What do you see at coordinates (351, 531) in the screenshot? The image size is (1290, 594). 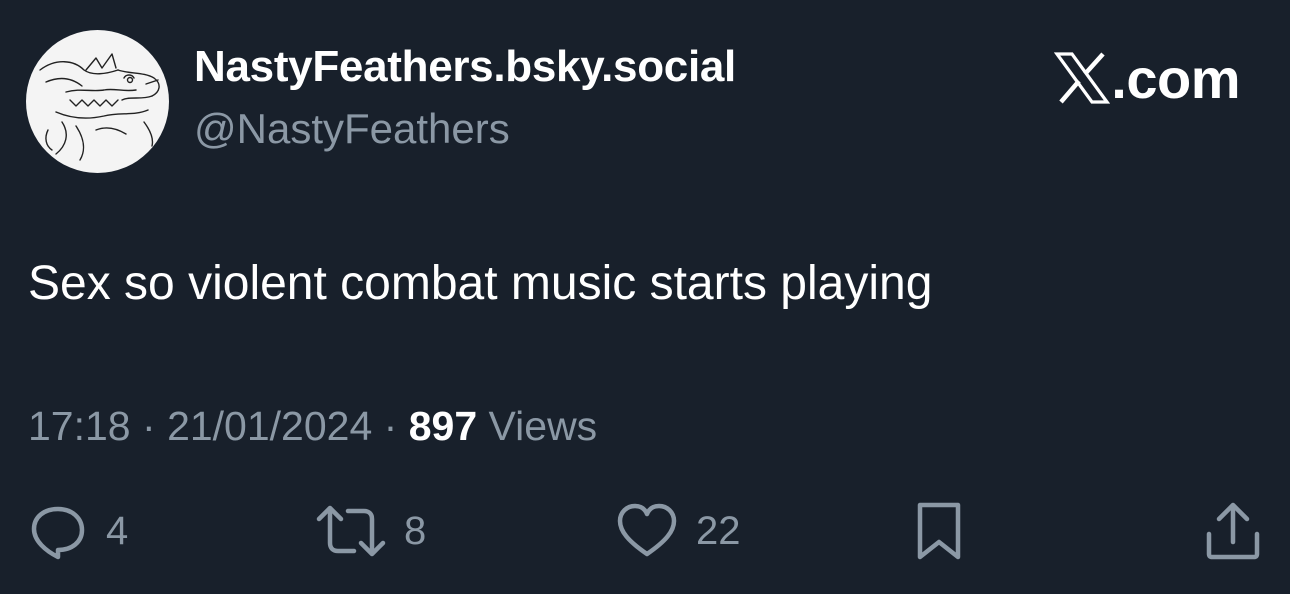 I see `retweet-icon` at bounding box center [351, 531].